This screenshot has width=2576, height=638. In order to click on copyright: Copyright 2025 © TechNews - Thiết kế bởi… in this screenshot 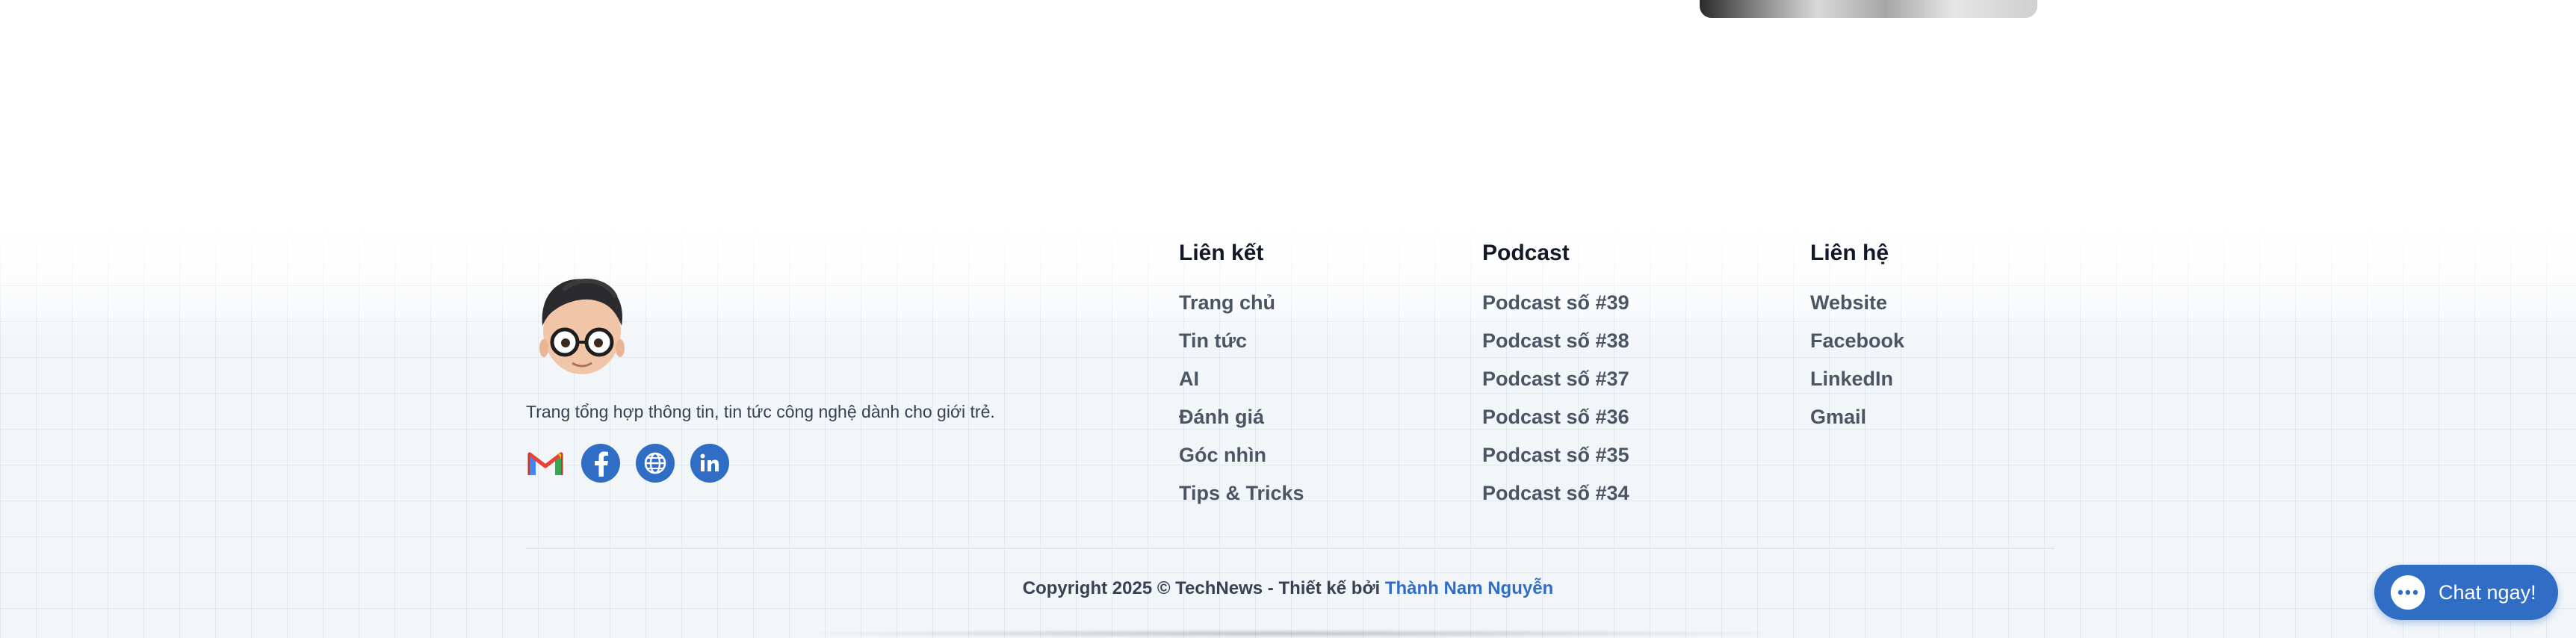, I will do `click(1288, 588)`.